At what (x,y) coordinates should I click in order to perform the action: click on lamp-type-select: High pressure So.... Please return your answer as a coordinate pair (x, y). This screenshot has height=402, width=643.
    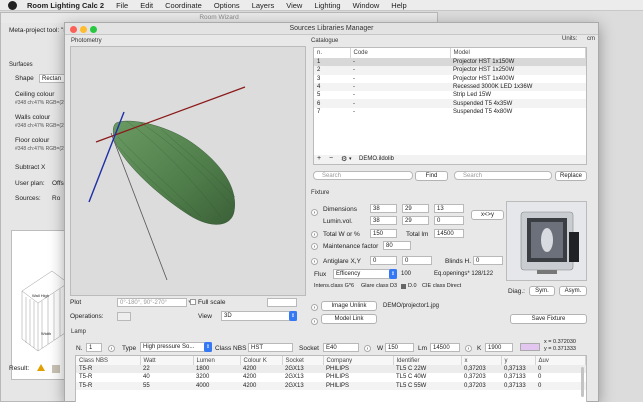
    Looking at the image, I should click on (176, 347).